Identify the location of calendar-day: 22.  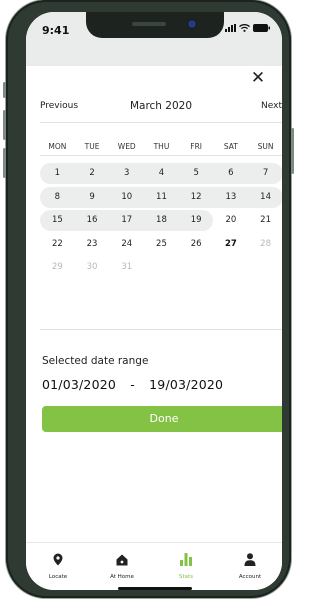
(57, 244).